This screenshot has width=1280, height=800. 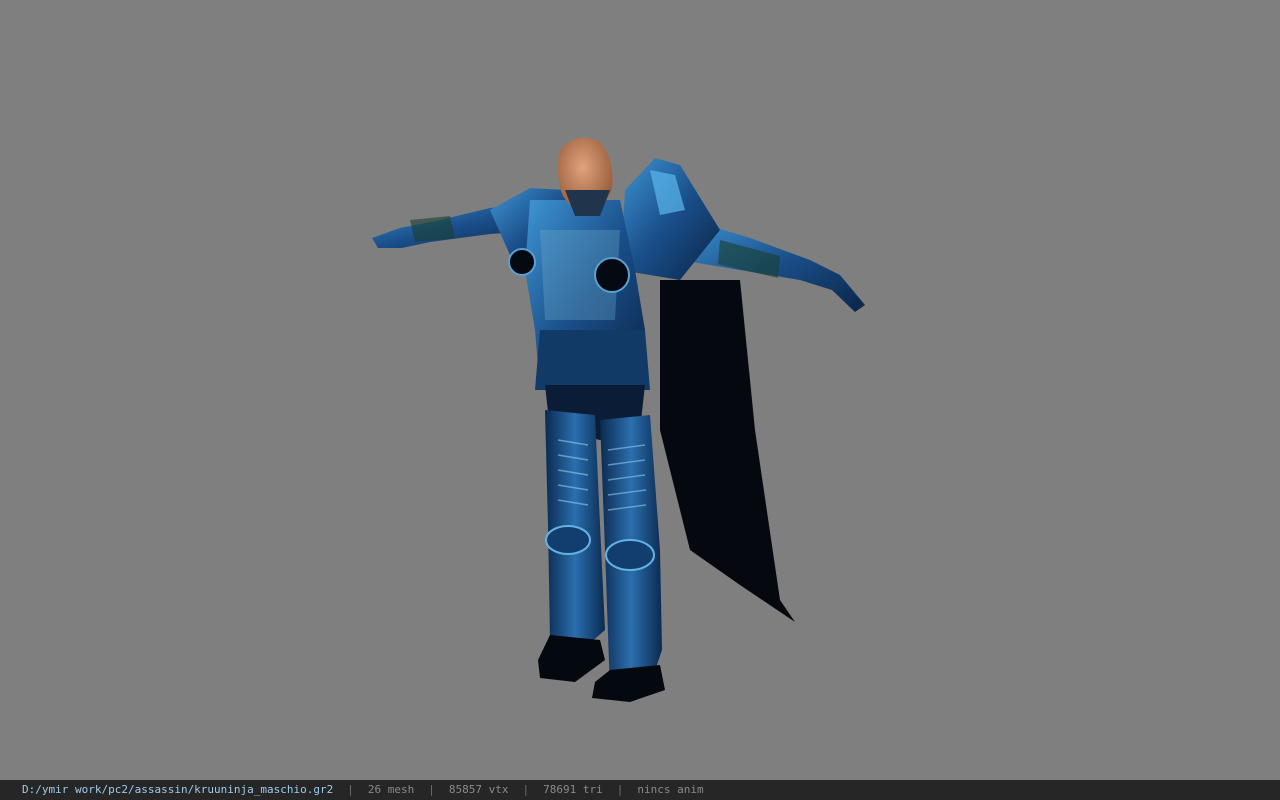 What do you see at coordinates (727, 451) in the screenshot?
I see `cape` at bounding box center [727, 451].